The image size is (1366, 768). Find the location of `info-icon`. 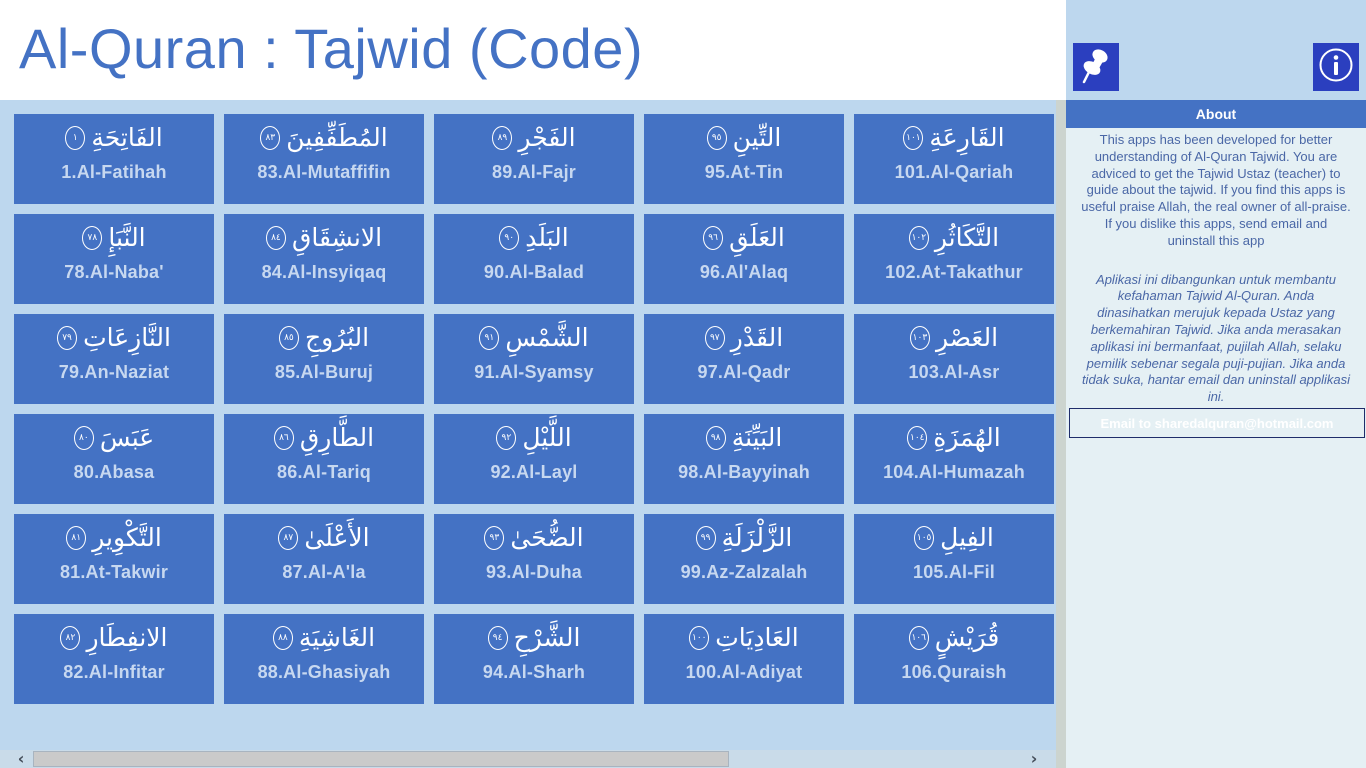

info-icon is located at coordinates (1336, 67).